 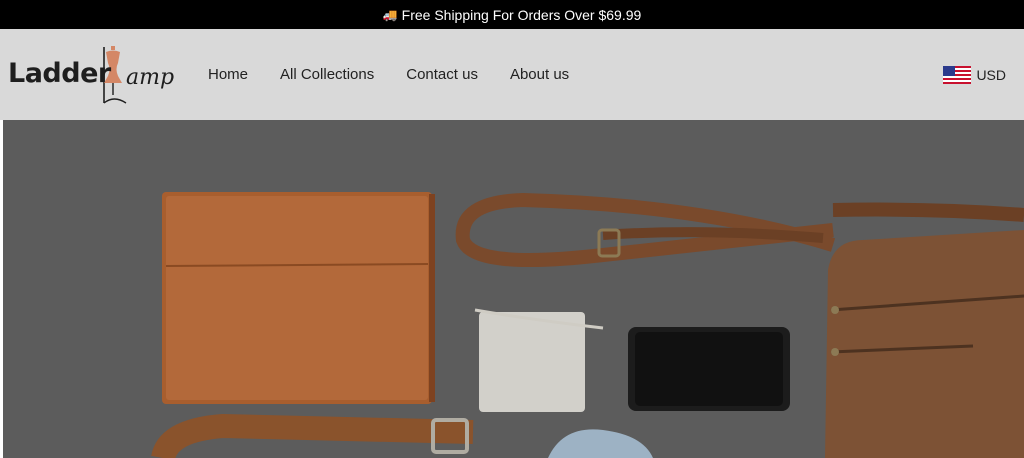 What do you see at coordinates (539, 74) in the screenshot?
I see `nav-about-us: About us` at bounding box center [539, 74].